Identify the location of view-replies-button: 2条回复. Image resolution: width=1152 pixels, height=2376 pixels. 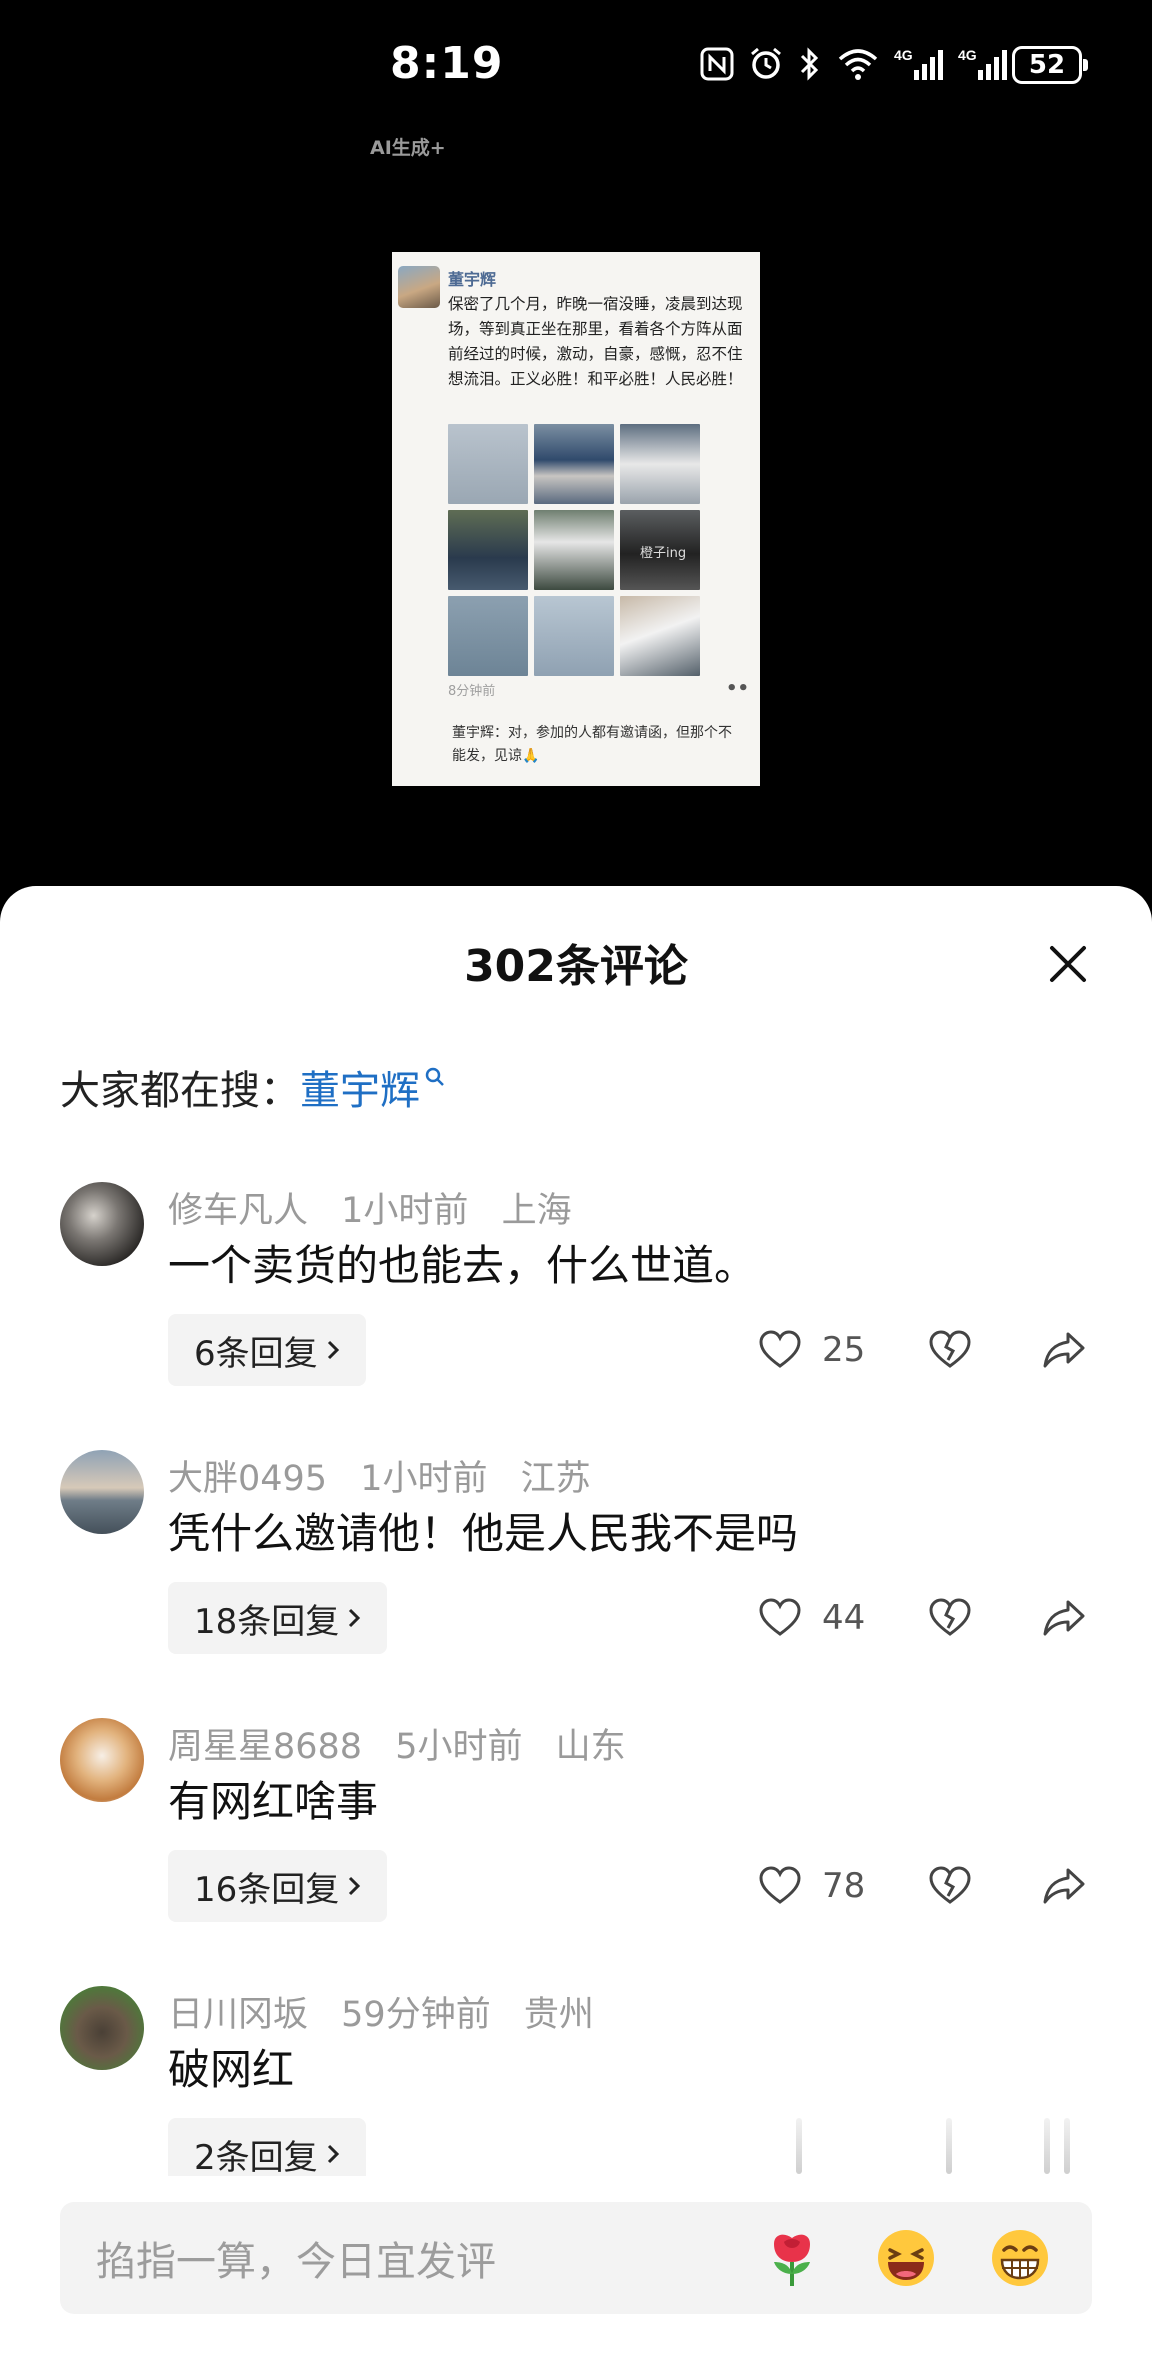
(267, 2147).